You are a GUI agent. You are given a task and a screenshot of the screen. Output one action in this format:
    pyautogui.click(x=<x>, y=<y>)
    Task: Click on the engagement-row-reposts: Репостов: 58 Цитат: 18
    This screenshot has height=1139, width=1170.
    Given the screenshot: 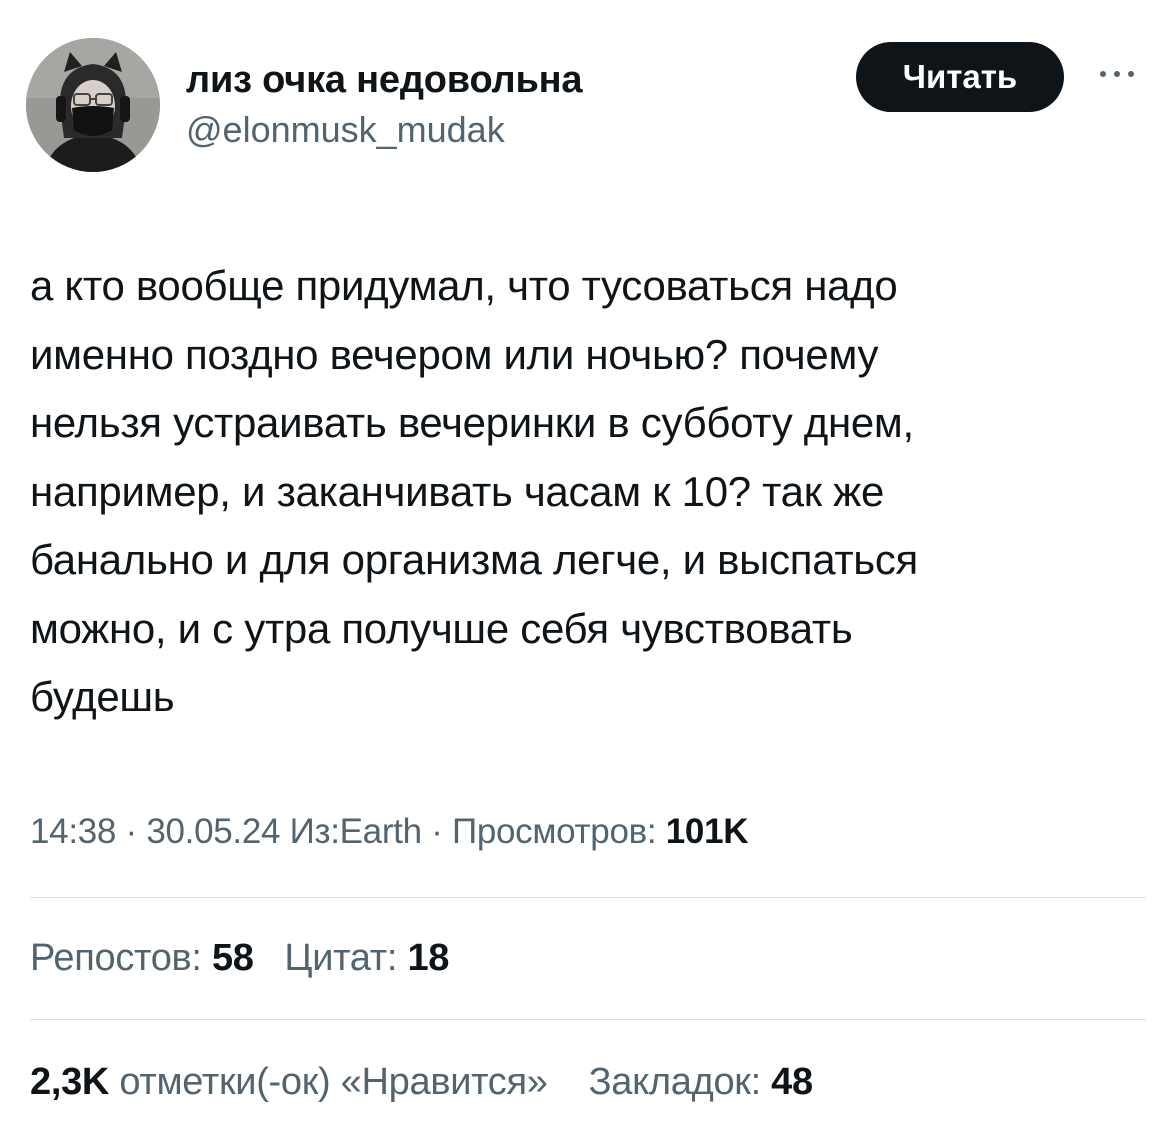 What is the action you would take?
    pyautogui.click(x=239, y=958)
    